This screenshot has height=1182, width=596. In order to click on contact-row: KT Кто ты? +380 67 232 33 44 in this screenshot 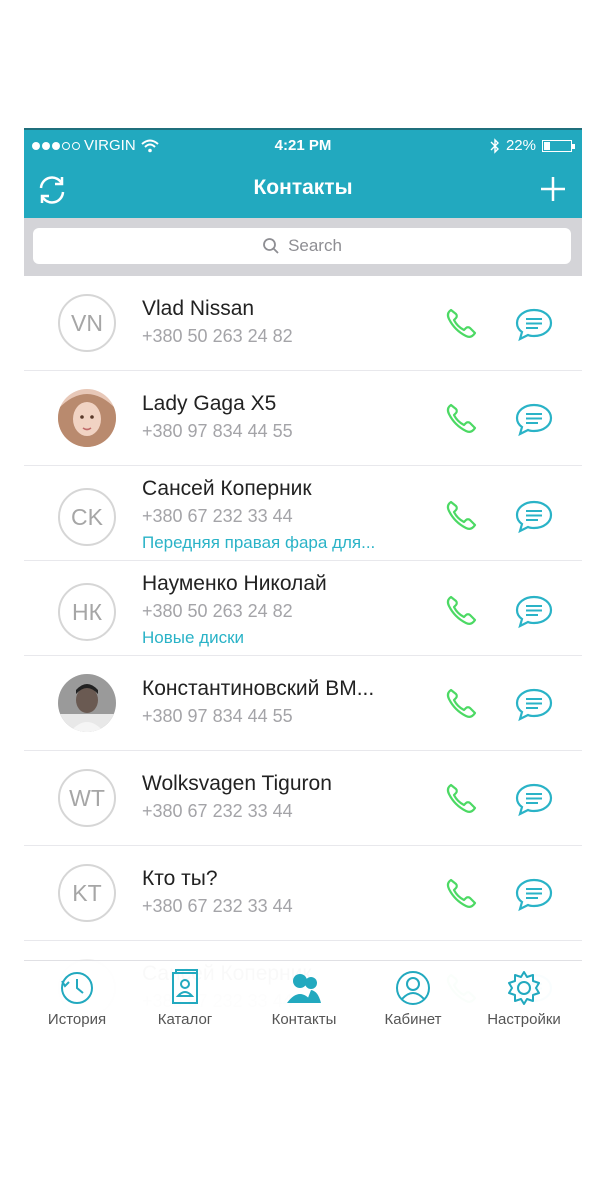, I will do `click(303, 893)`.